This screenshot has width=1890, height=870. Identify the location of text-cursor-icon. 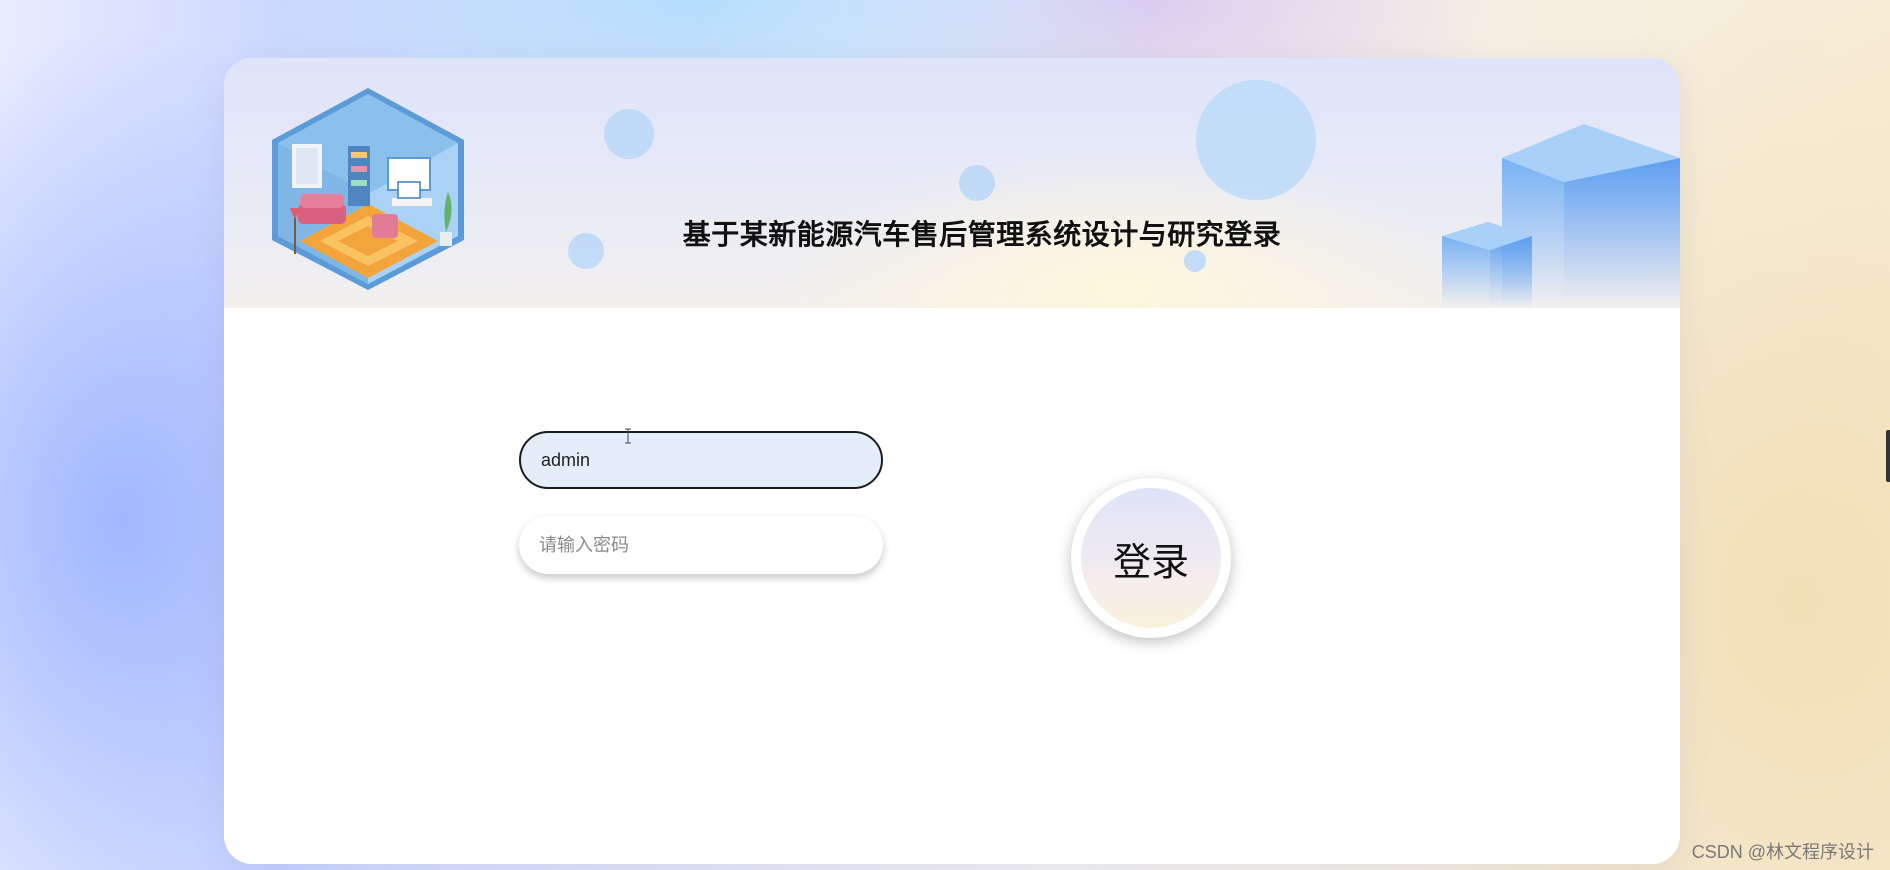
(628, 436).